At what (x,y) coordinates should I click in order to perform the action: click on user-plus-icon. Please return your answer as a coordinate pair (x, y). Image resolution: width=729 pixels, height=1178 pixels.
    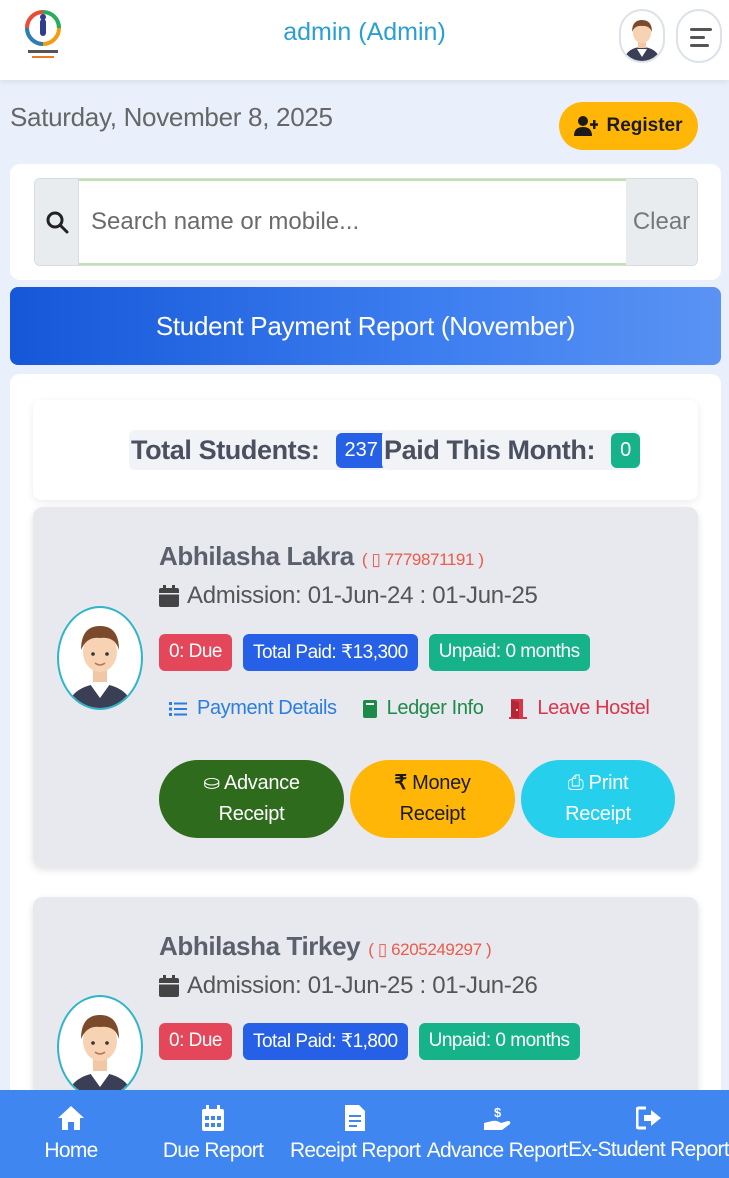
    Looking at the image, I should click on (586, 126).